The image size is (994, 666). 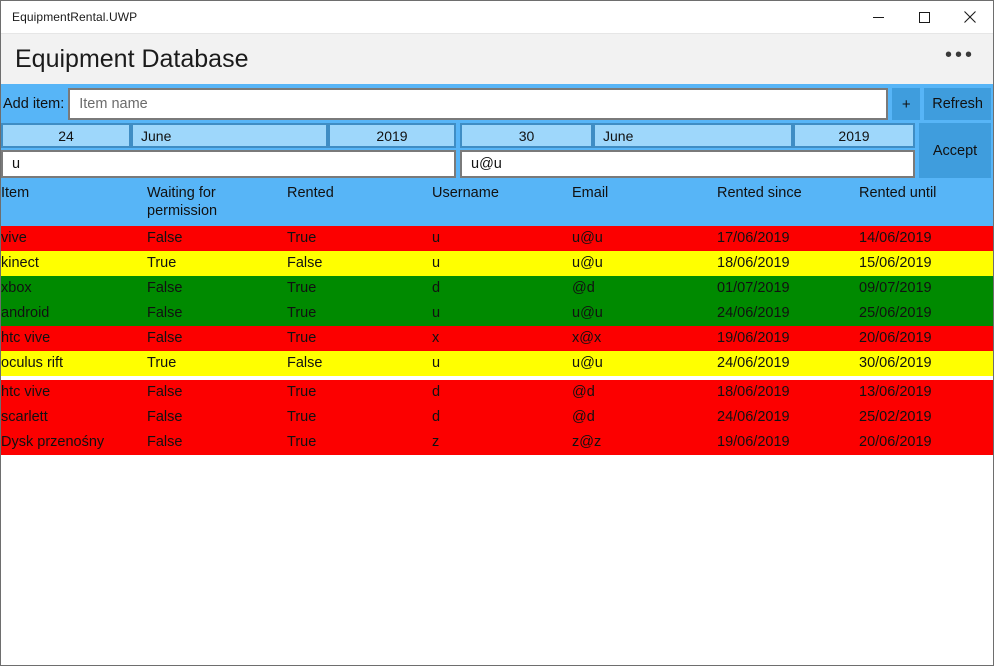 What do you see at coordinates (960, 57) in the screenshot?
I see `more-options-icon: •••` at bounding box center [960, 57].